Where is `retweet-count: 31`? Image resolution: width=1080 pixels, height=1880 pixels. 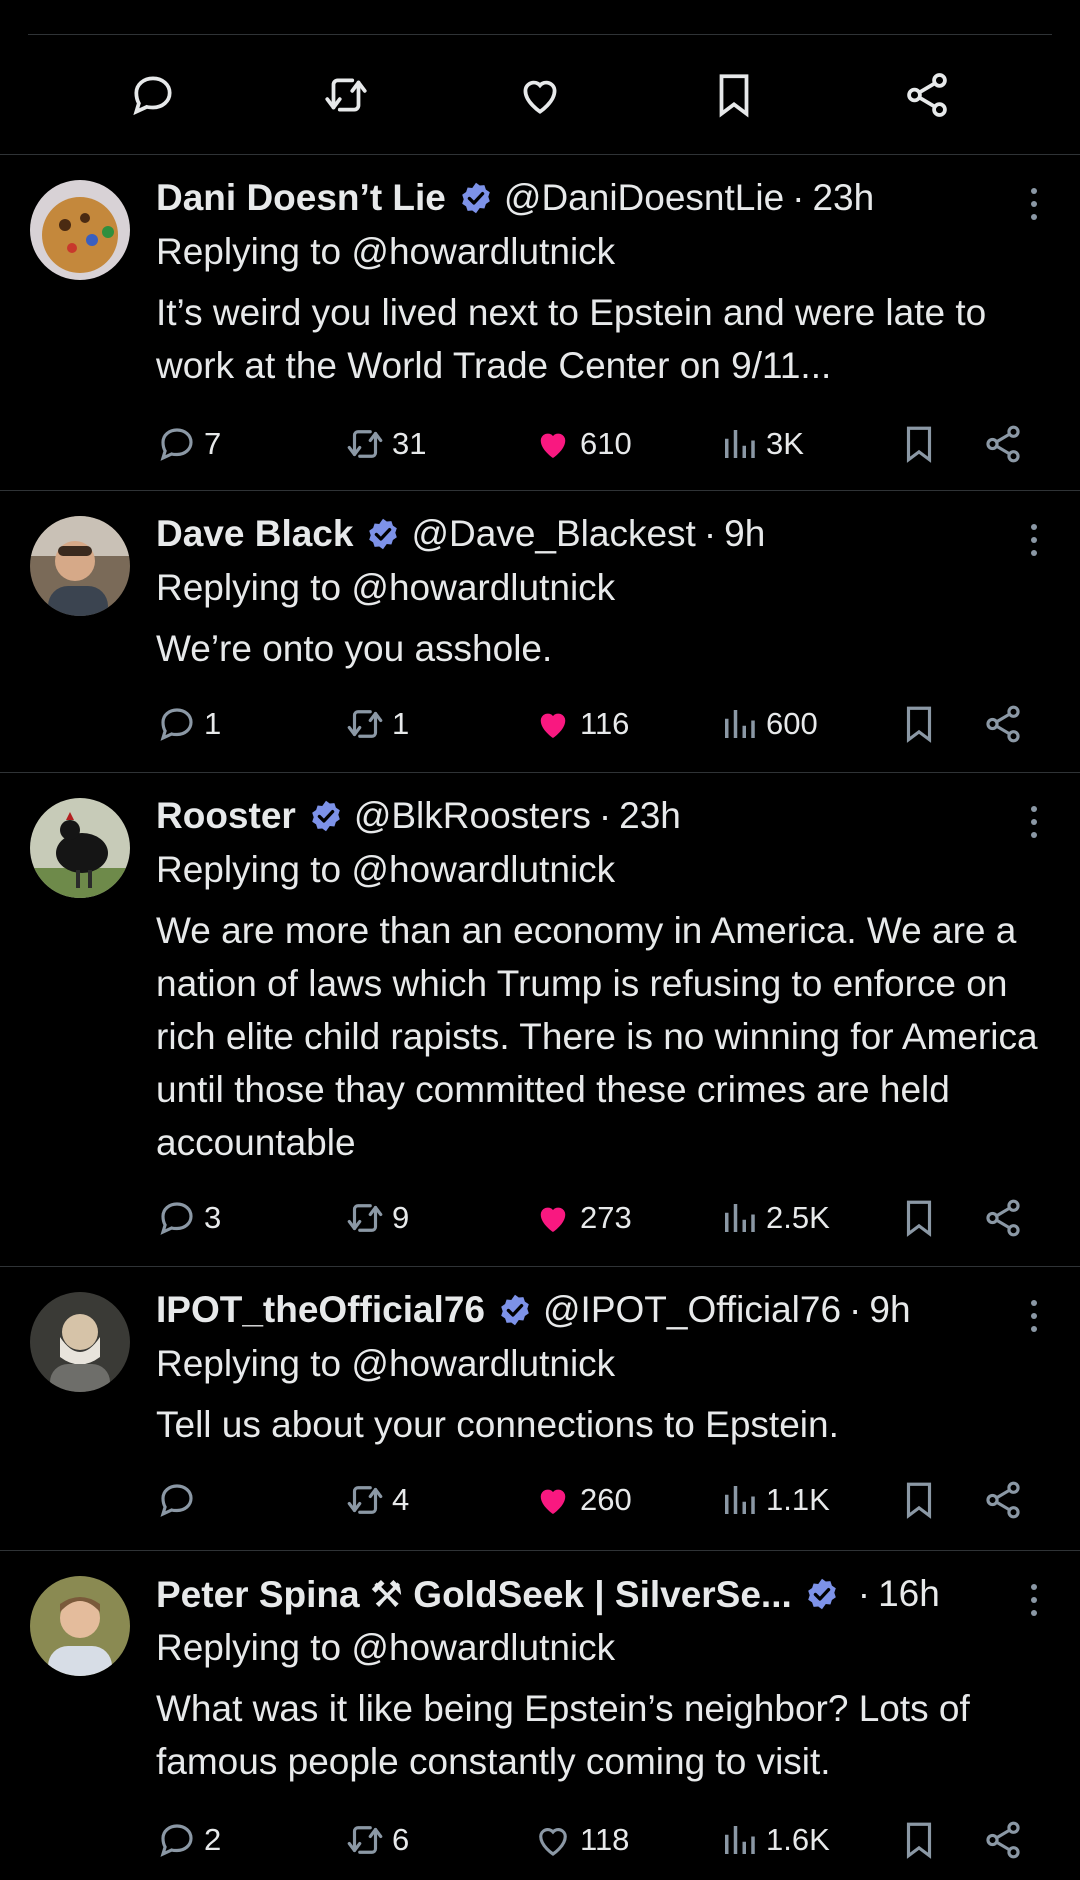 retweet-count: 31 is located at coordinates (409, 443).